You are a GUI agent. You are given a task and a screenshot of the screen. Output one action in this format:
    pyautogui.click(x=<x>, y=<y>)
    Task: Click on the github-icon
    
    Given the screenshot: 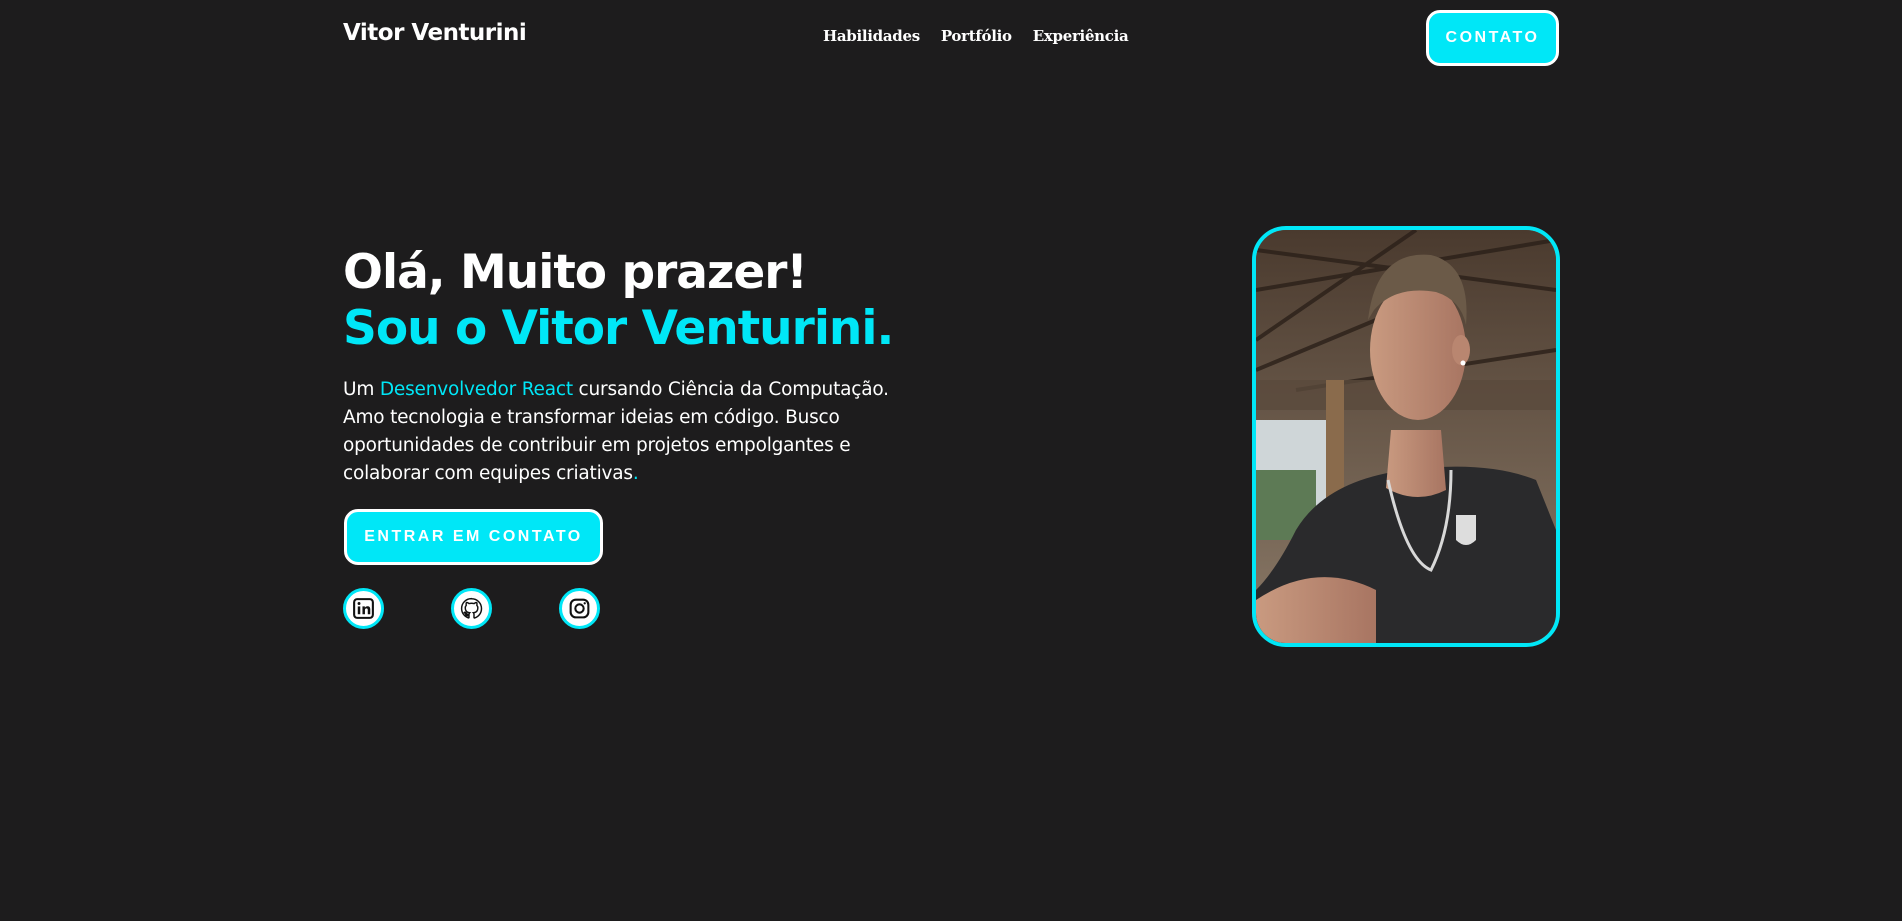 What is the action you would take?
    pyautogui.click(x=471, y=608)
    